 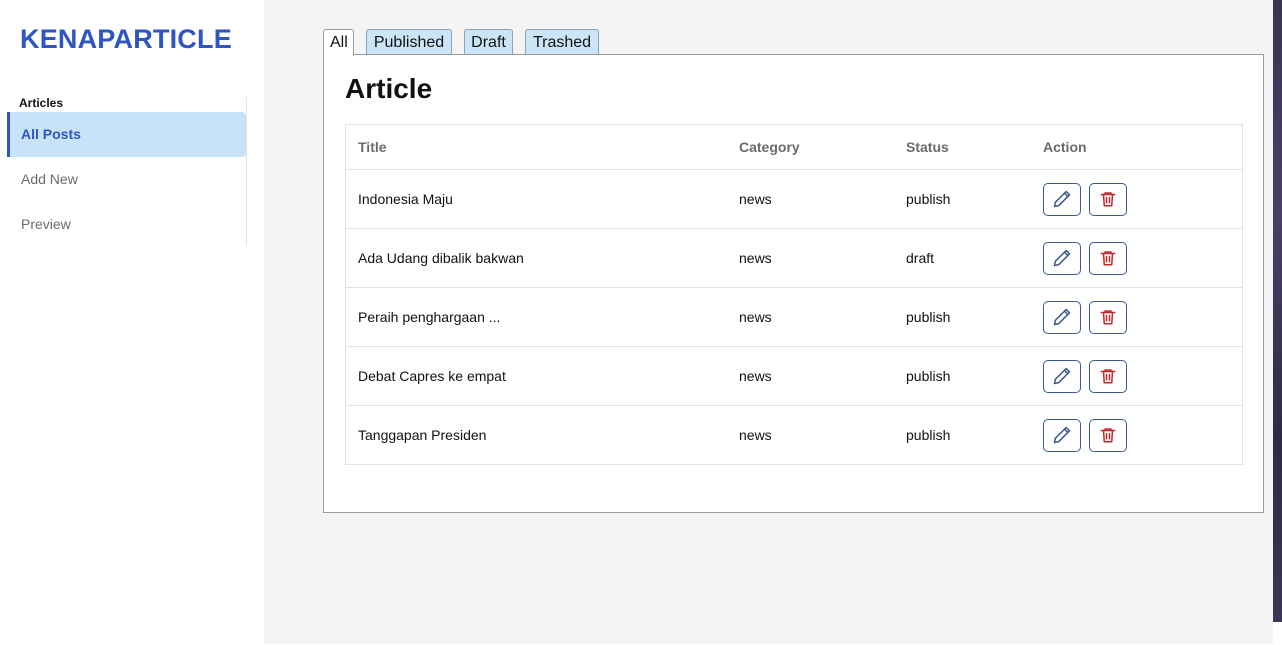 I want to click on tab-draft: Draft, so click(x=488, y=41).